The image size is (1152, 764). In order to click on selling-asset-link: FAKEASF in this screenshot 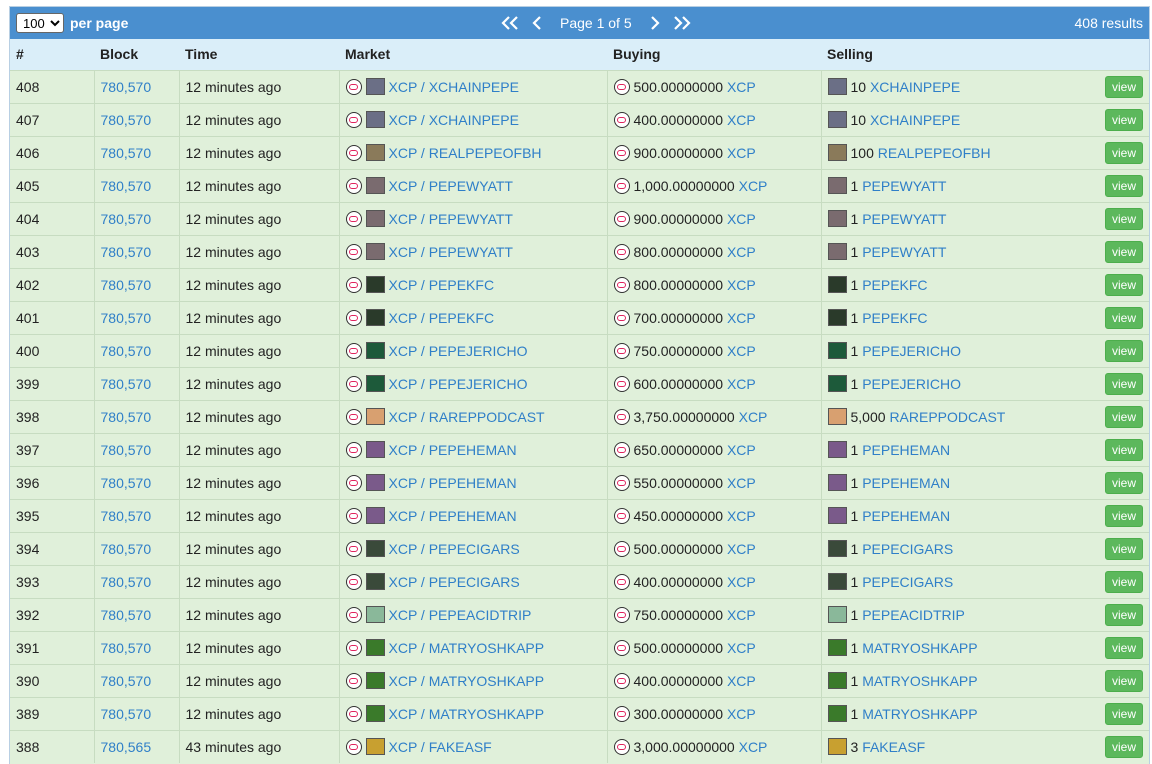, I will do `click(893, 747)`.